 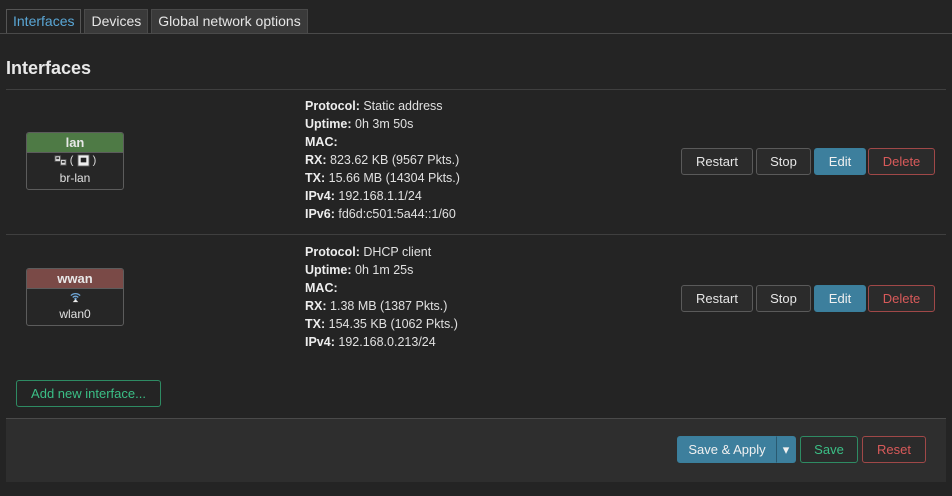 I want to click on interface-icons, so click(x=75, y=298).